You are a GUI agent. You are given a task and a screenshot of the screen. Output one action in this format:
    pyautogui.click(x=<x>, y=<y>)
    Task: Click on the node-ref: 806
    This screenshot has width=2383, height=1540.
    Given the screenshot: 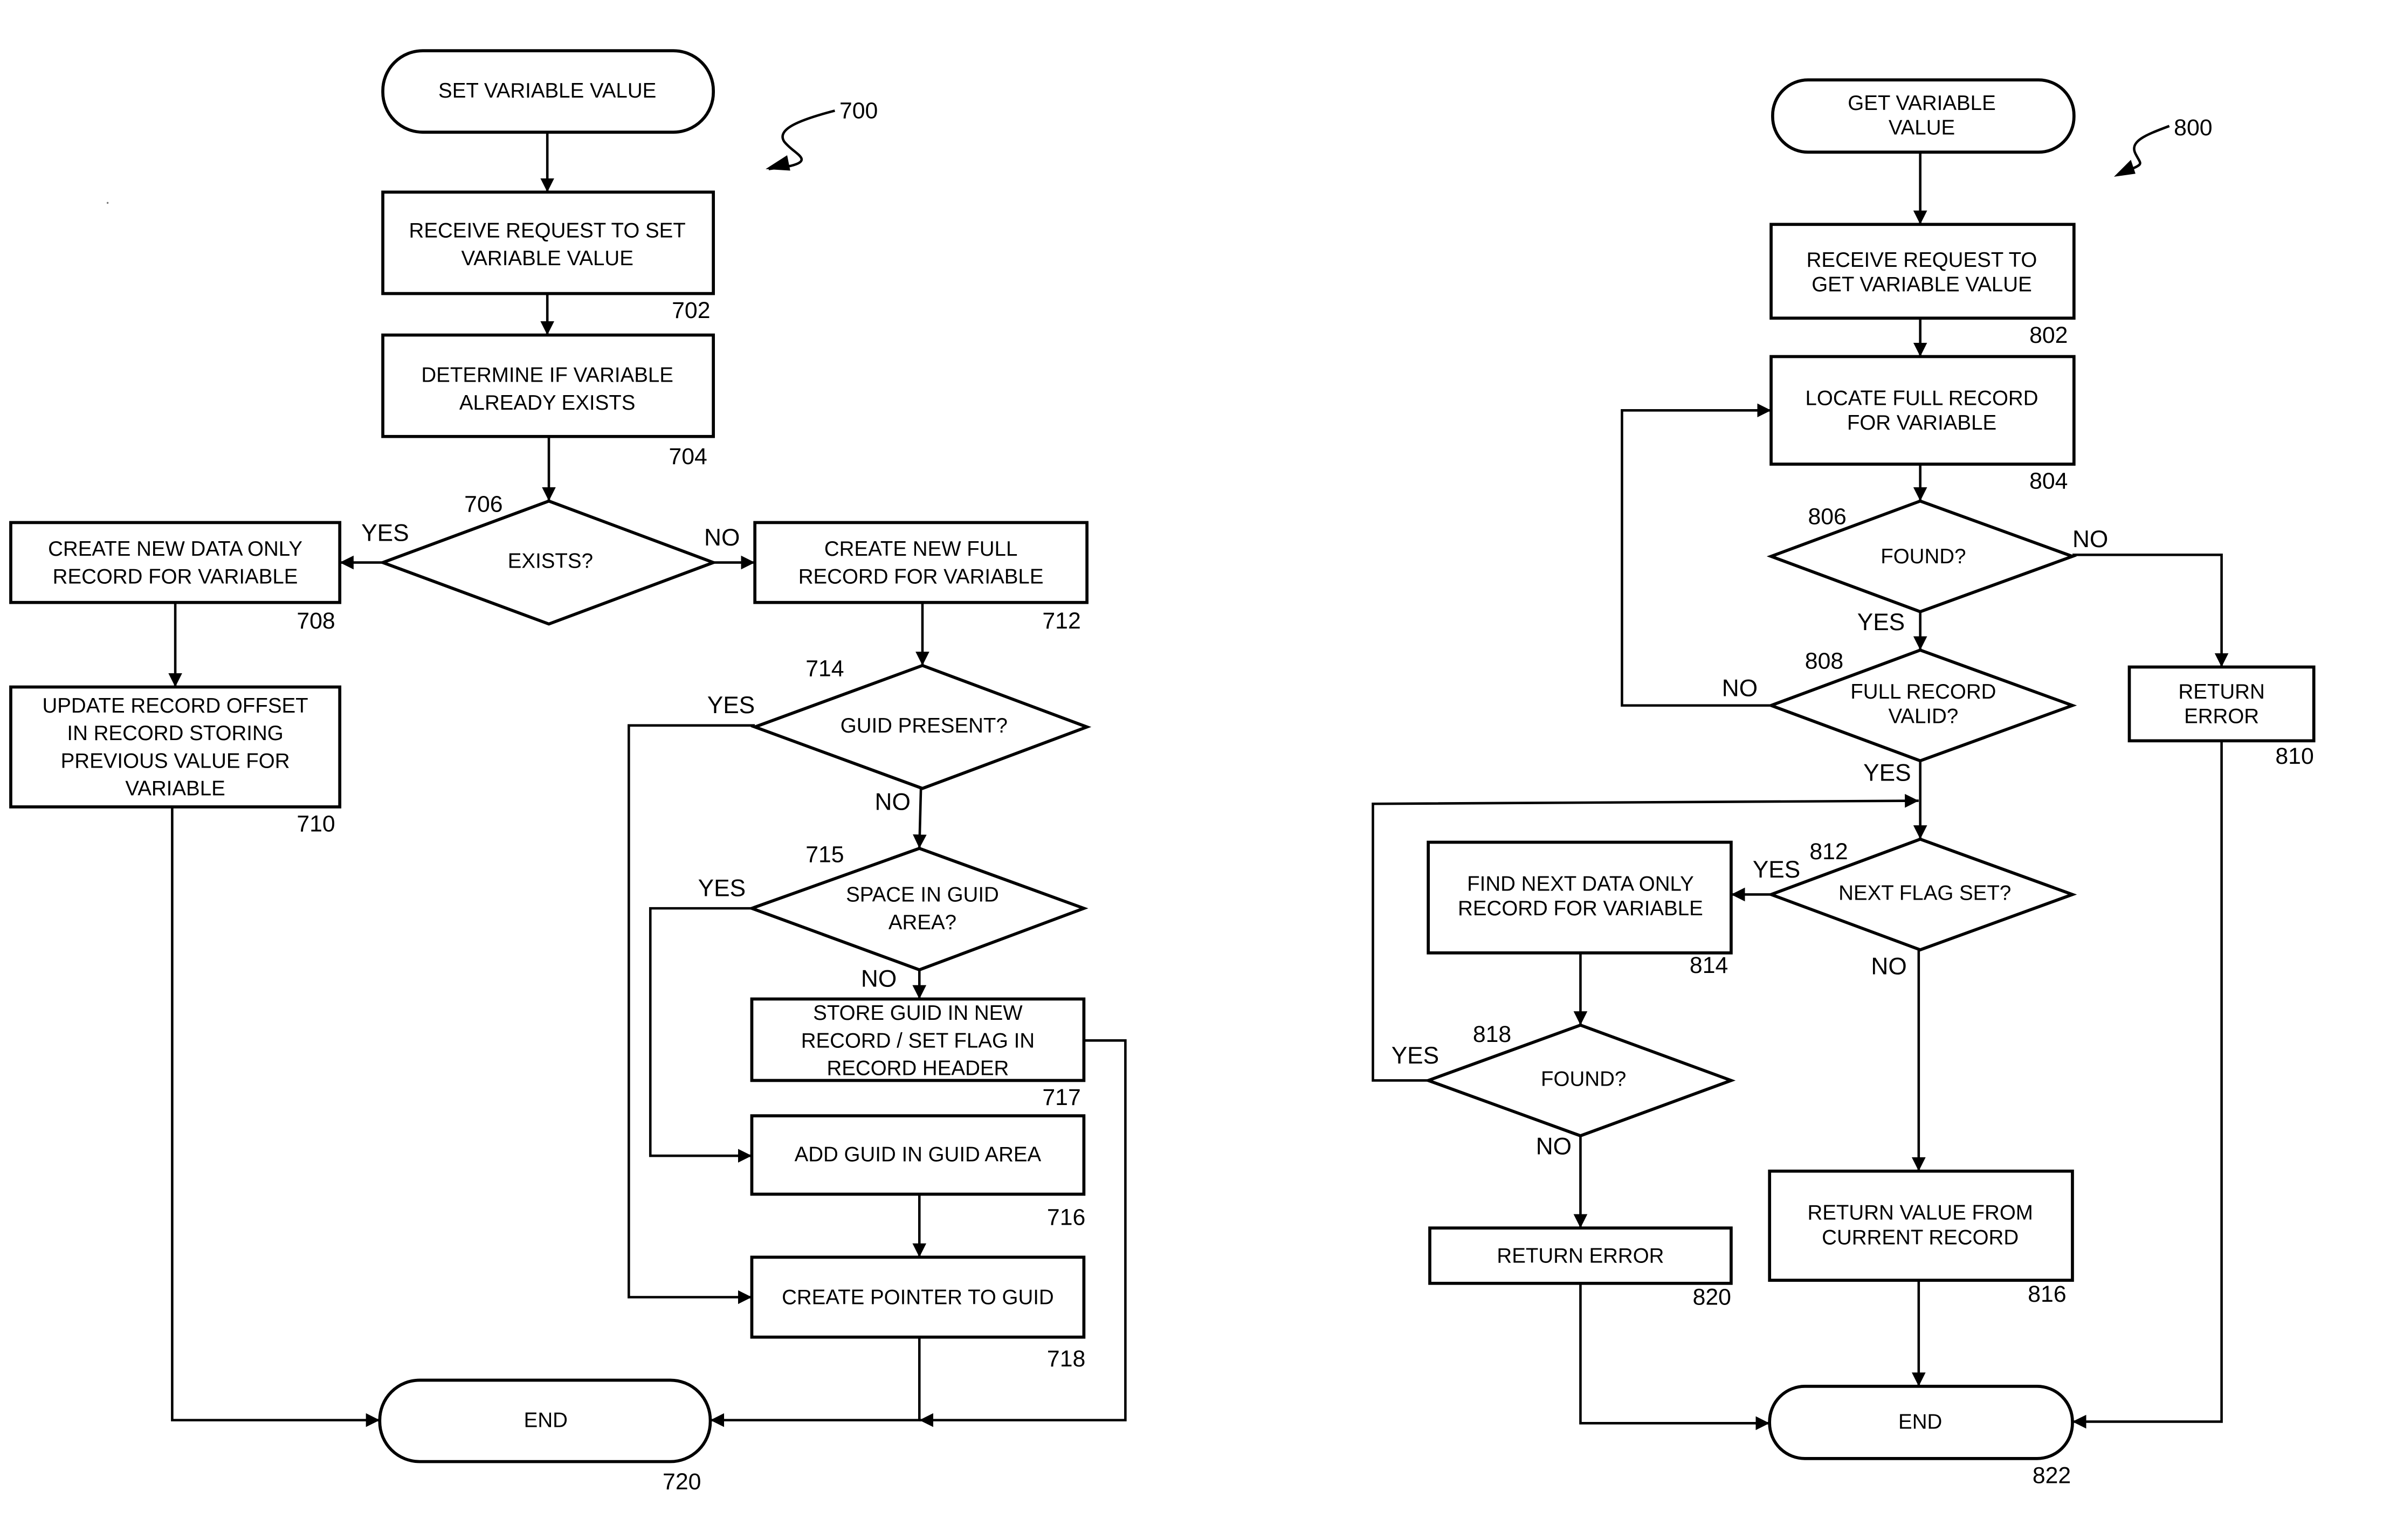 What is the action you would take?
    pyautogui.click(x=1827, y=516)
    